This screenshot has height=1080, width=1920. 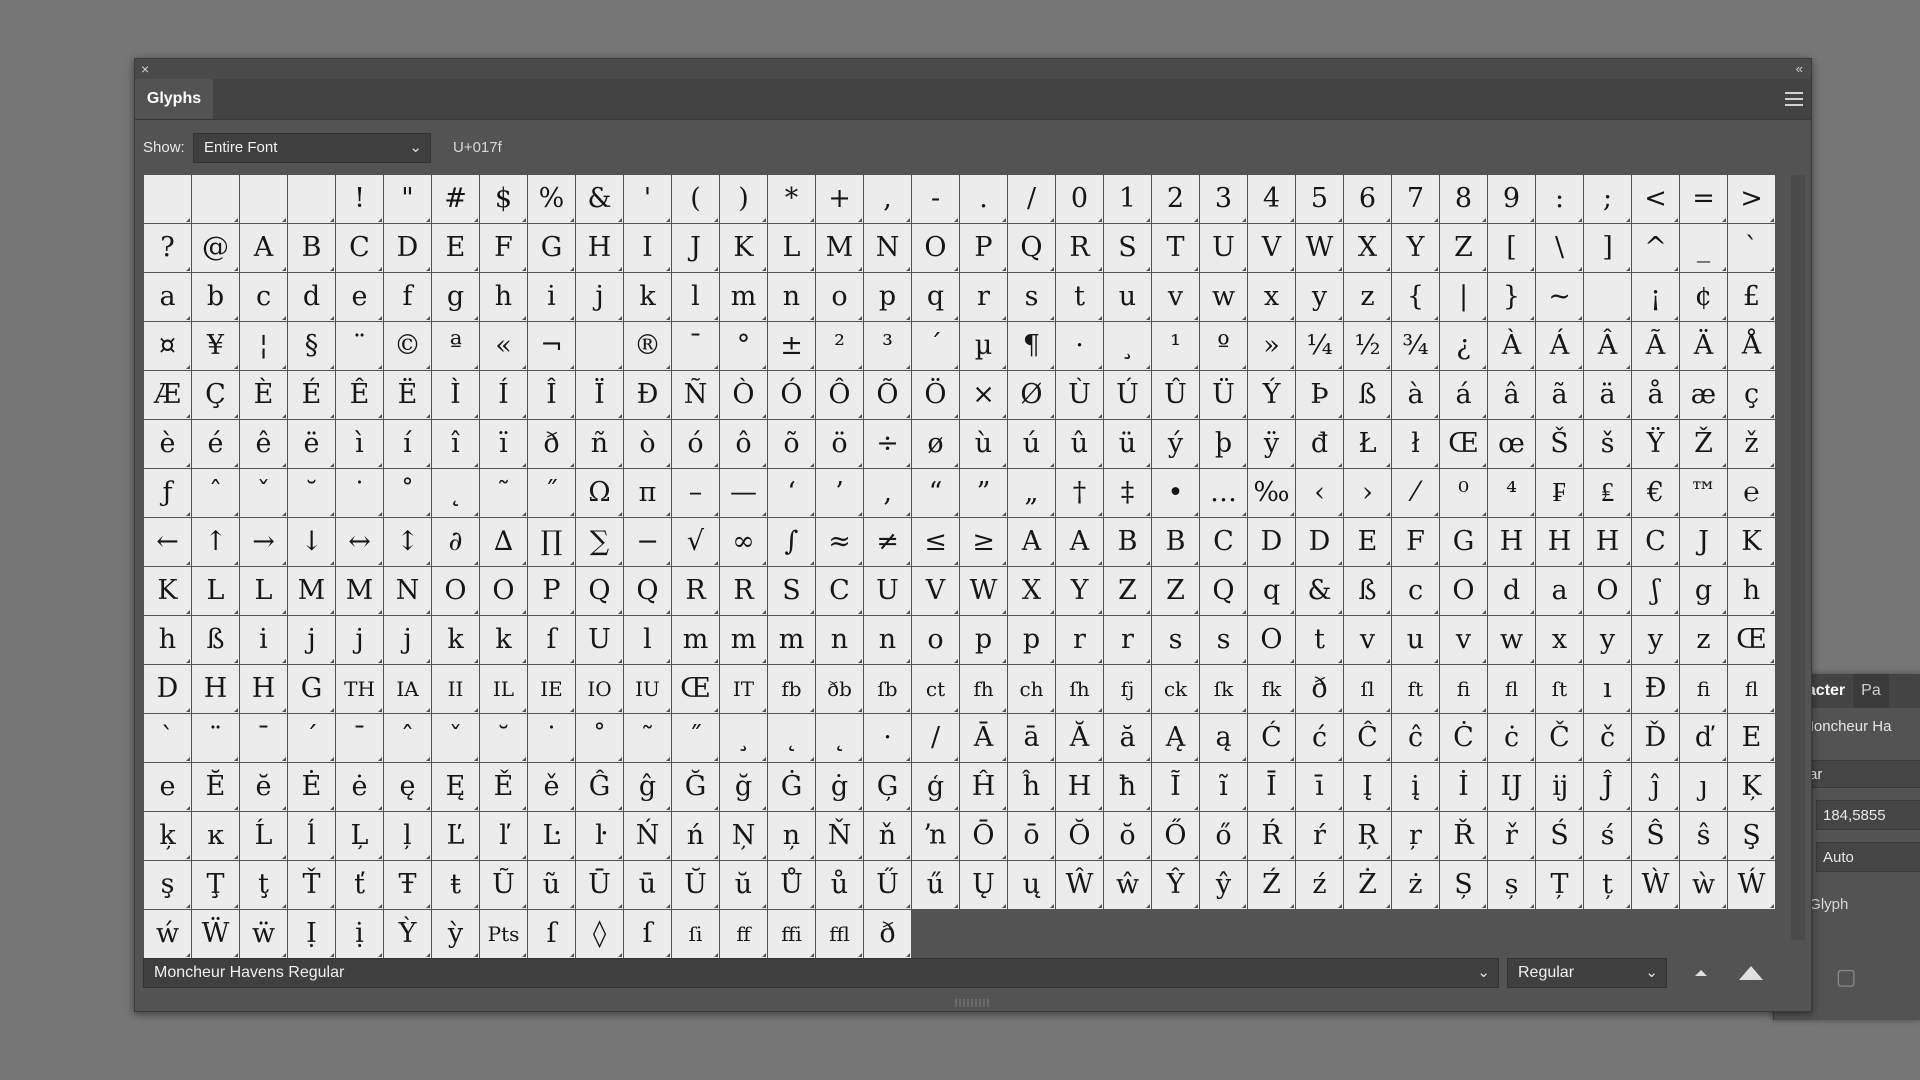 I want to click on glyph-cell: ĝ, so click(x=647, y=787).